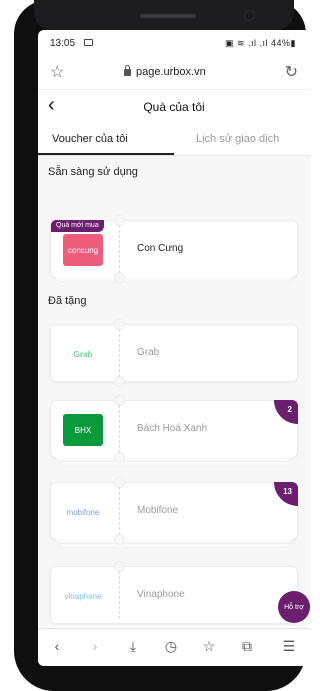 This screenshot has height=691, width=320. I want to click on voucher-card-vinaphone: vinaphone Vinaphone, so click(174, 592).